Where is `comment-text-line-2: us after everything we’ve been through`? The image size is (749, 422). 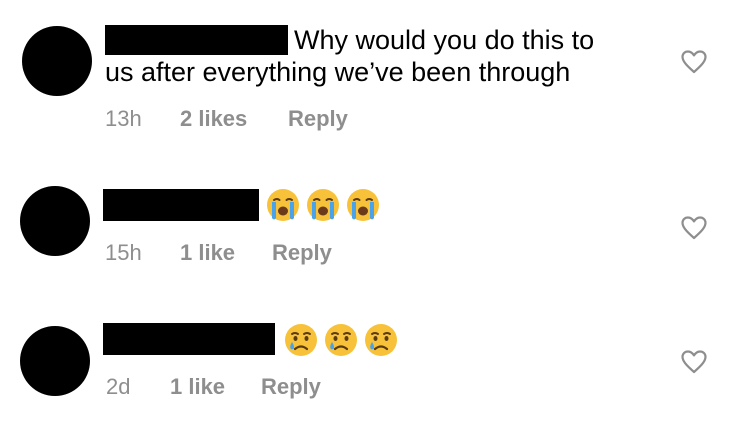
comment-text-line-2: us after everything we’ve been through is located at coordinates (338, 72).